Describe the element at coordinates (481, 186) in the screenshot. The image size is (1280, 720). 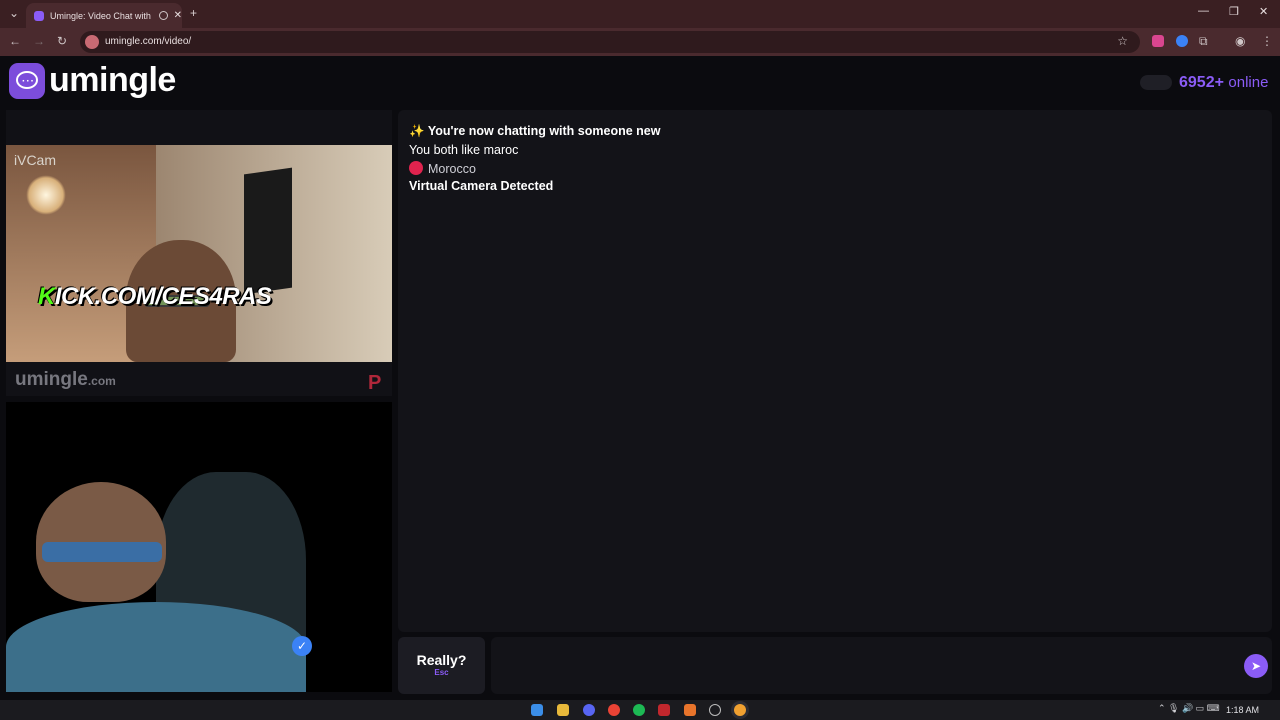
I see `chat-virtual-camera-warning: Virtual Camera Detected` at that location.